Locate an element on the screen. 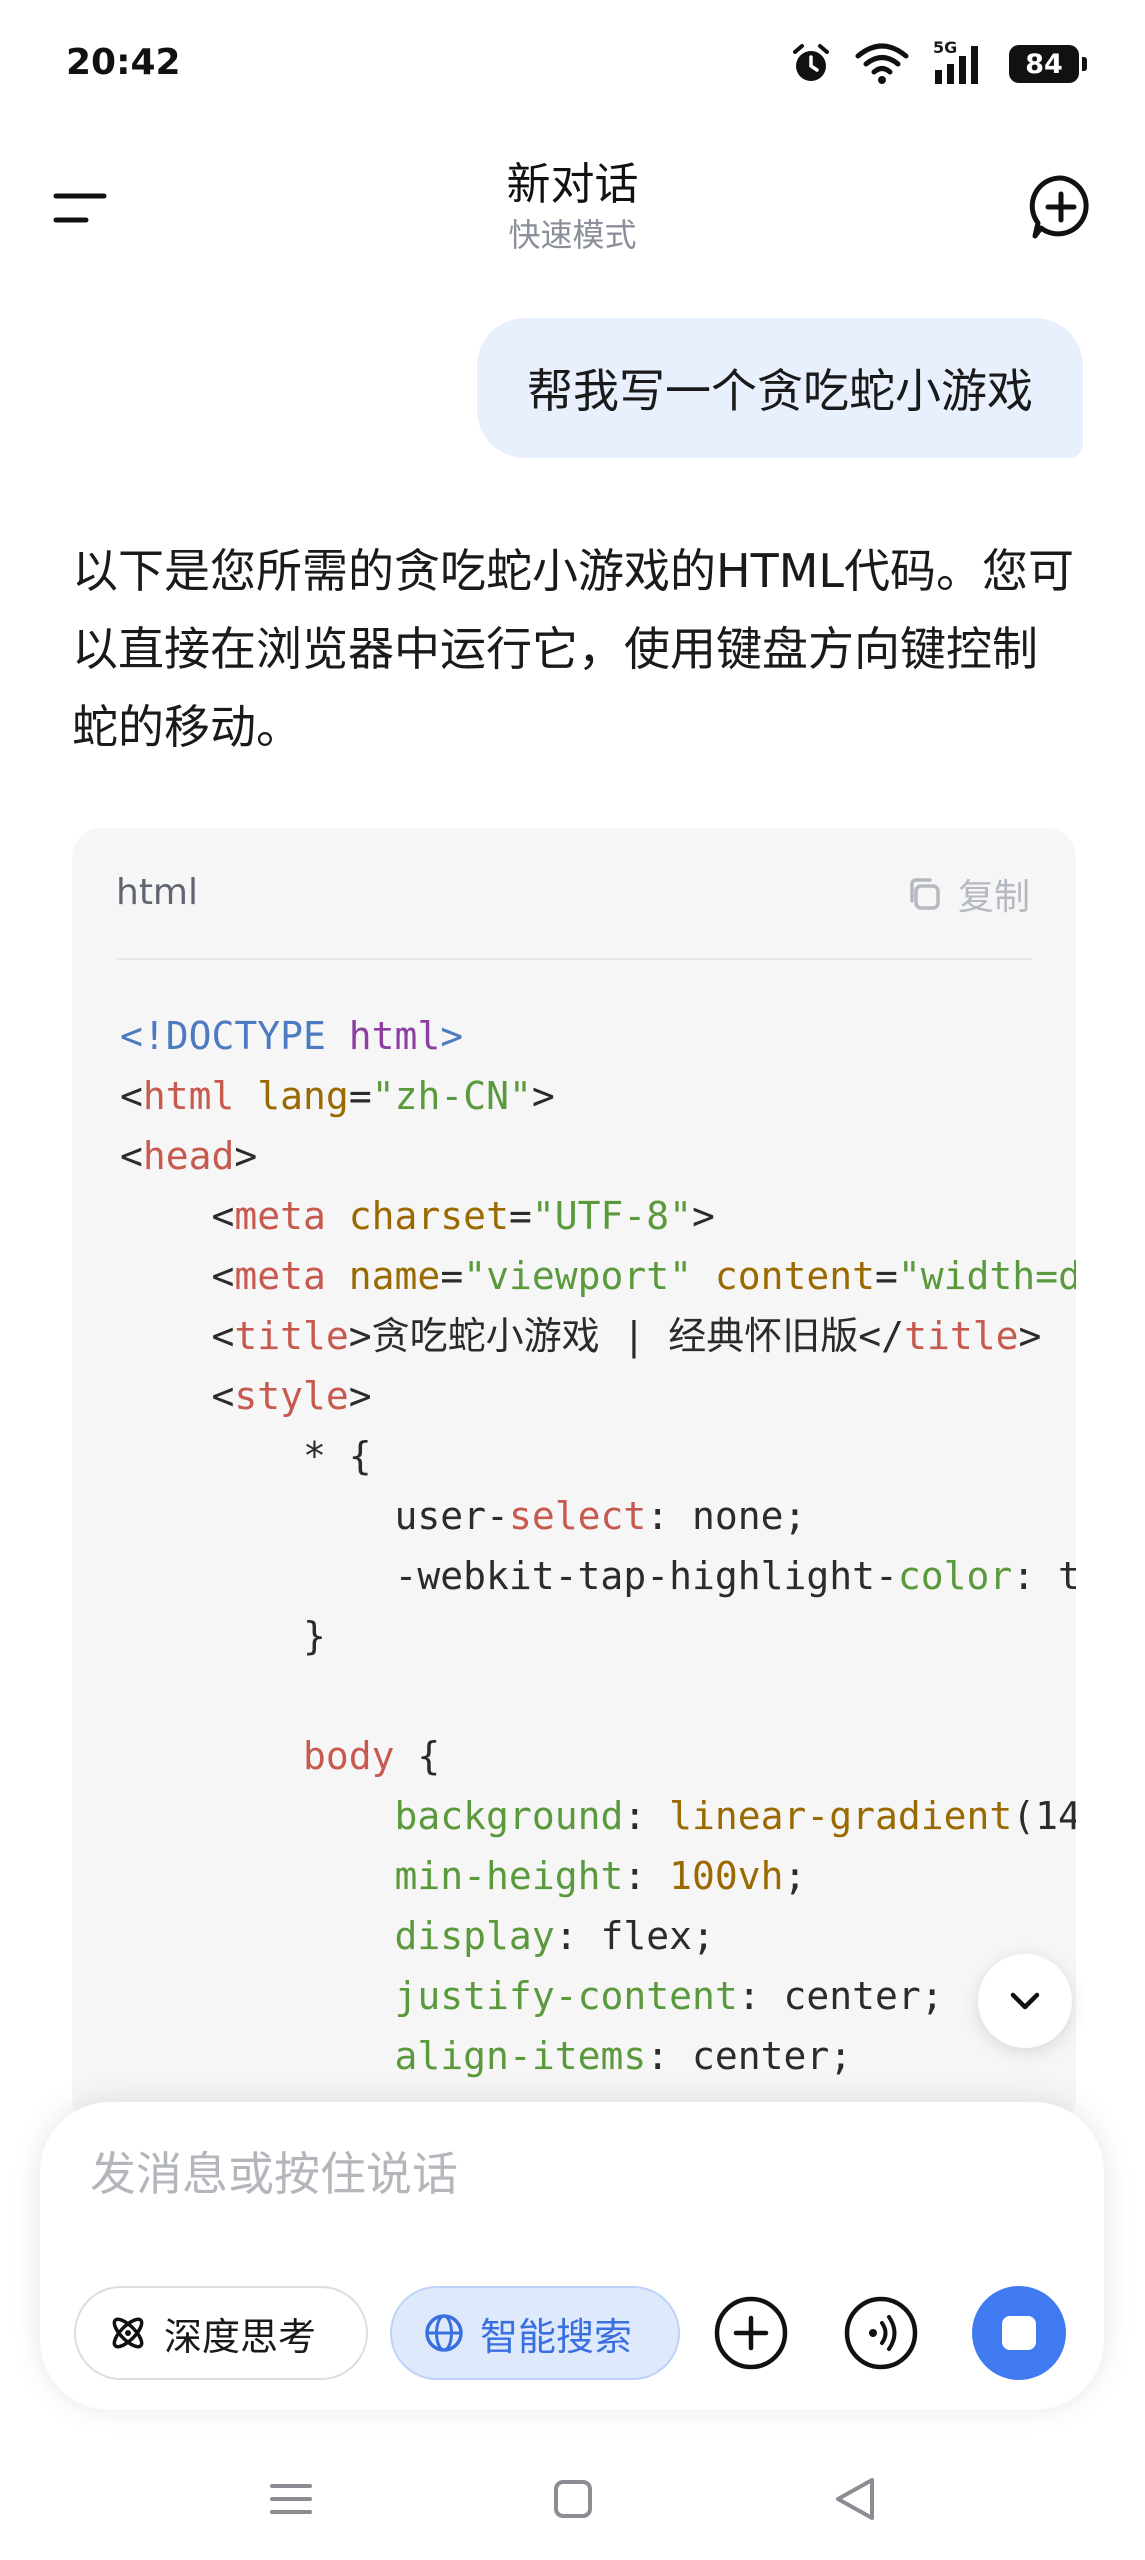  code-token: linear-gradient is located at coordinates (841, 1816).